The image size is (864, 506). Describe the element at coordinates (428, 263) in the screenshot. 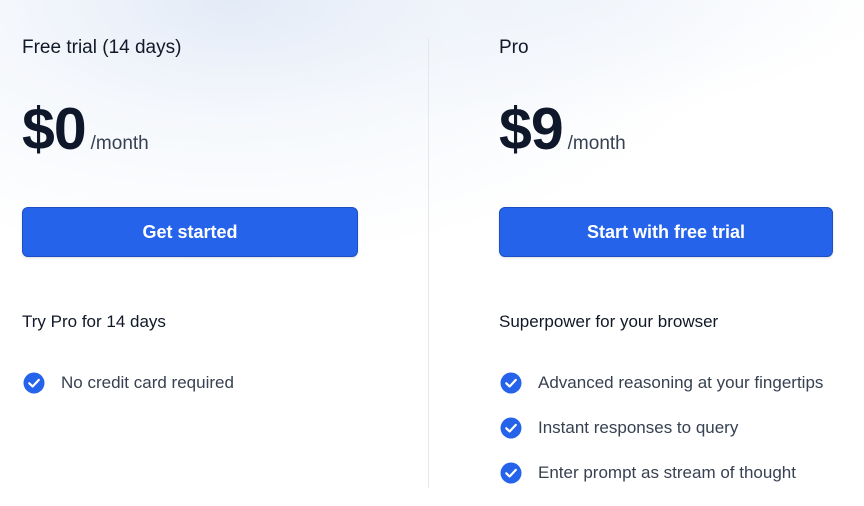

I see `plan-divider` at that location.